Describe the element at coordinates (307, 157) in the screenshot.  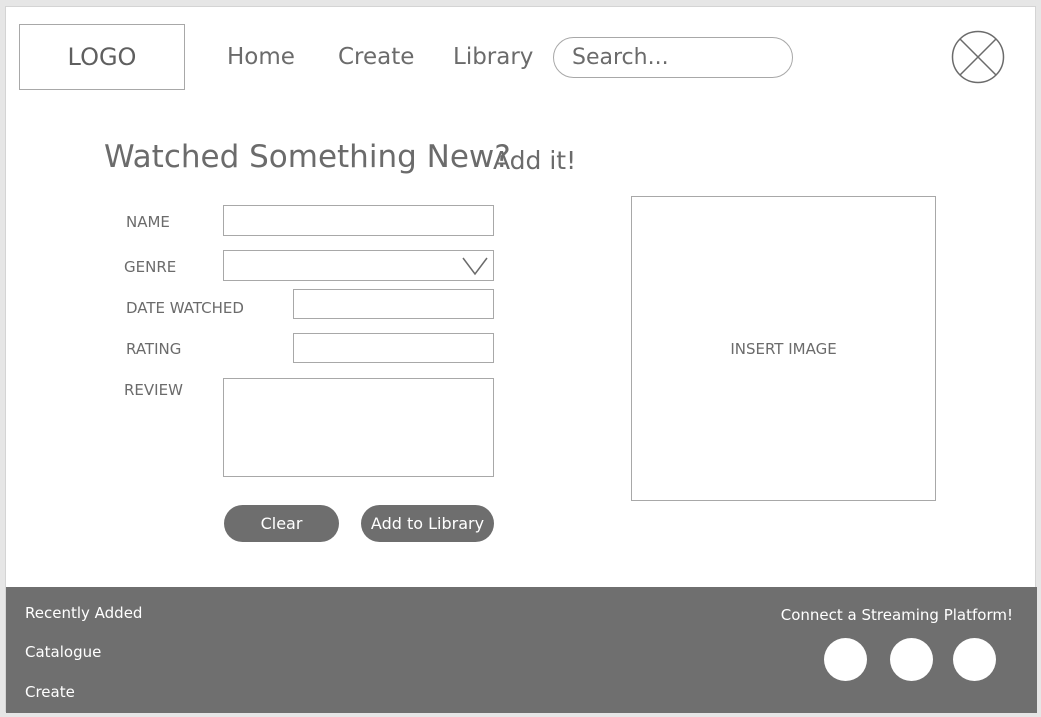
I see `page-title: Watched Something New?` at that location.